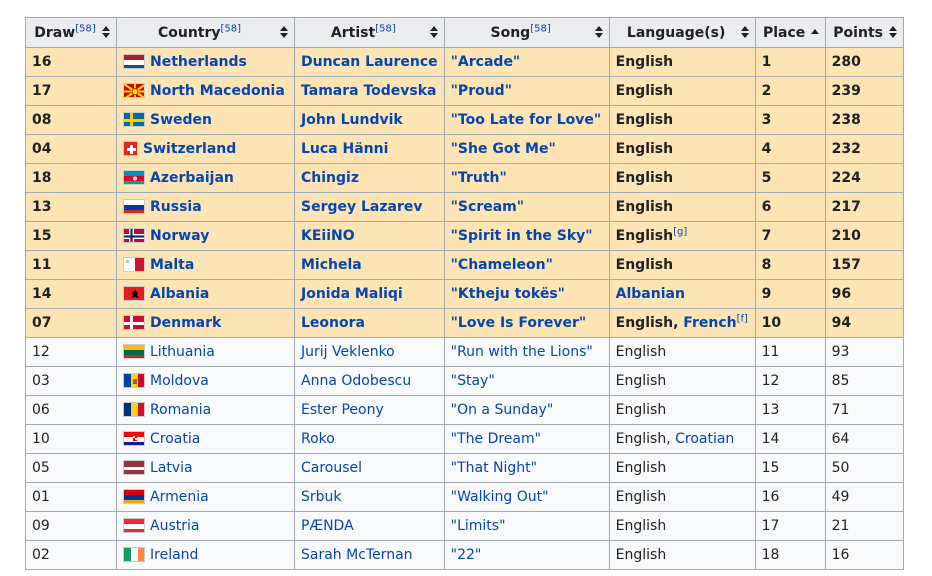 The image size is (932, 576). I want to click on artist-link: PÆNDA, so click(327, 526).